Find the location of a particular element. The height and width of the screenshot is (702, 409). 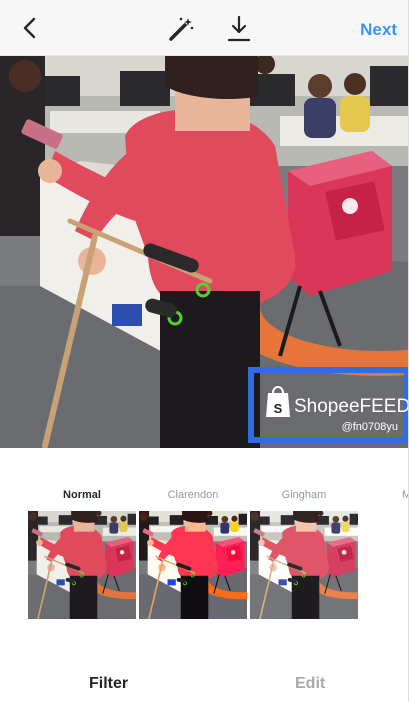

filter-label: Gingham is located at coordinates (304, 495).